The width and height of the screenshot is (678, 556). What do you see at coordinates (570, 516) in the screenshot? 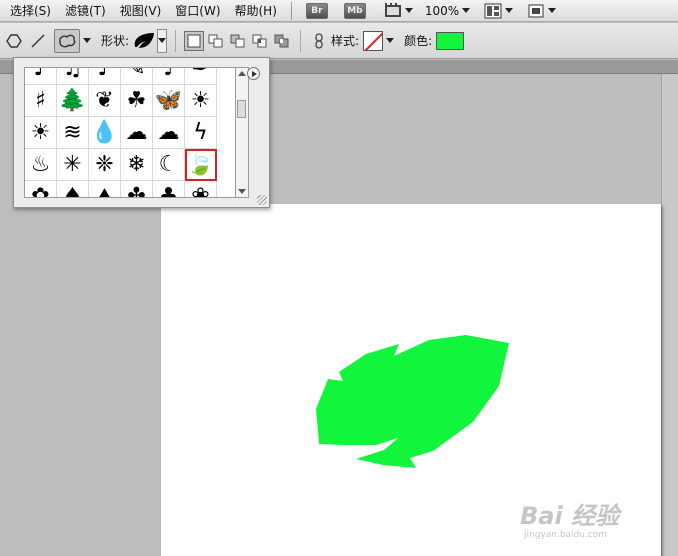
I see `watermark-logo: Bai 经验` at bounding box center [570, 516].